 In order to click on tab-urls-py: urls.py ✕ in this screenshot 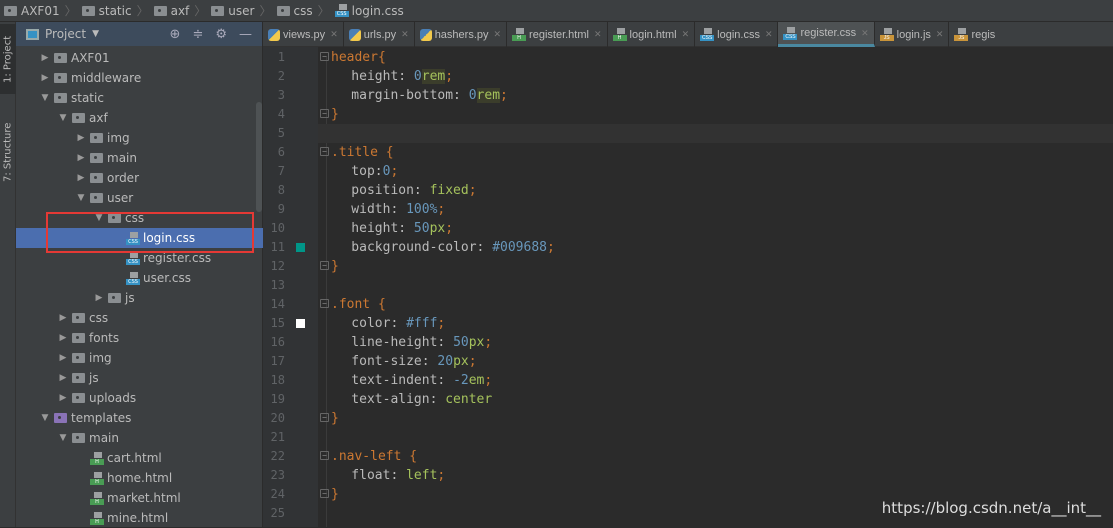, I will do `click(379, 34)`.